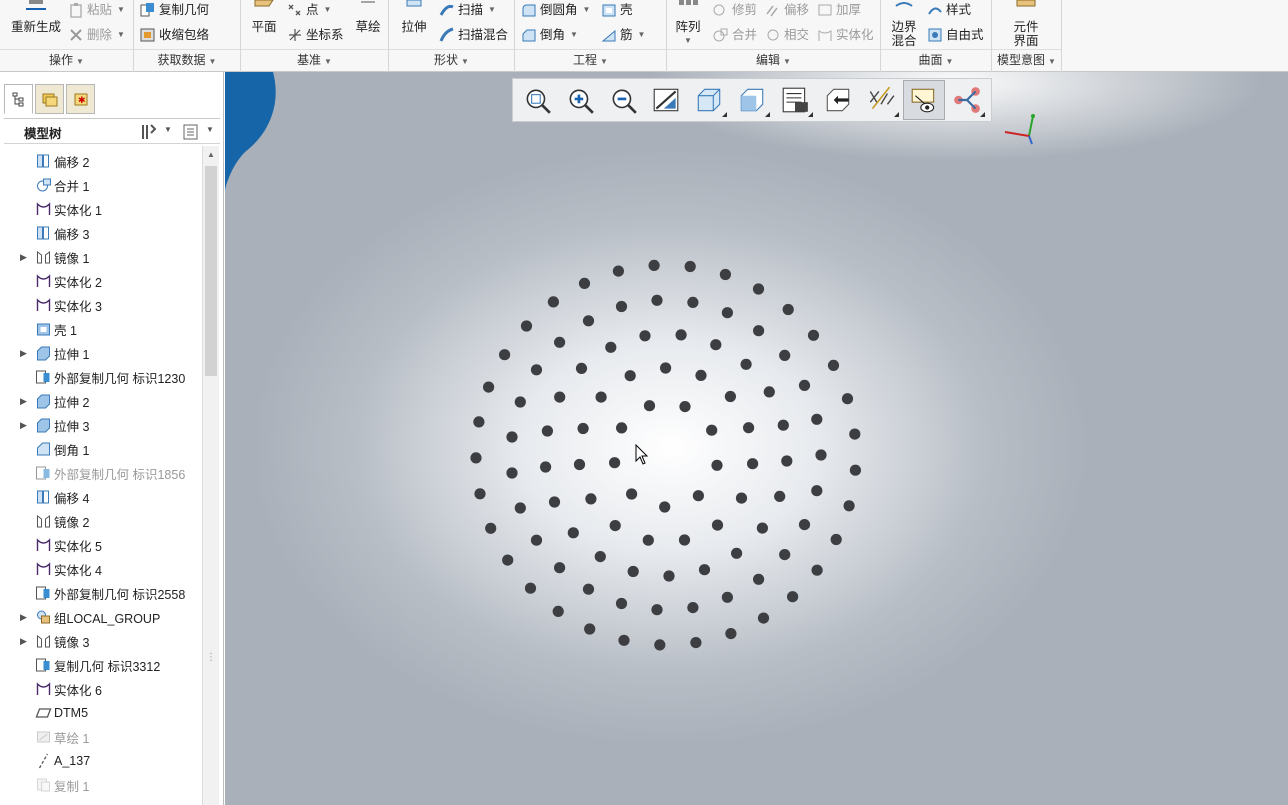 This screenshot has height=805, width=1288. Describe the element at coordinates (103, 233) in the screenshot. I see `tree-node: 偏移 3` at that location.